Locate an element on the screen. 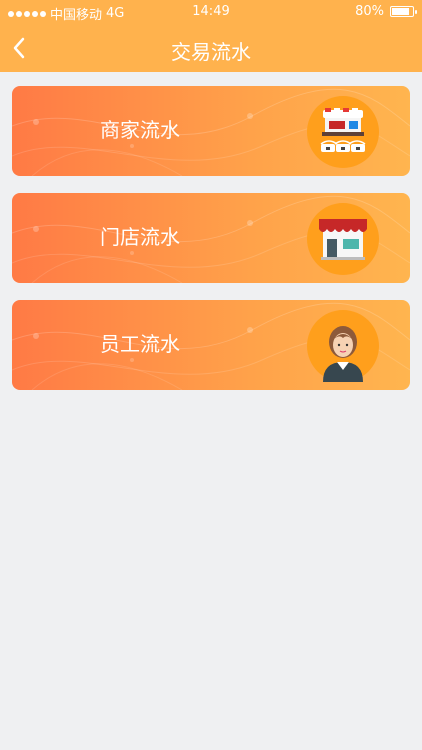  market-stall-icon is located at coordinates (343, 130).